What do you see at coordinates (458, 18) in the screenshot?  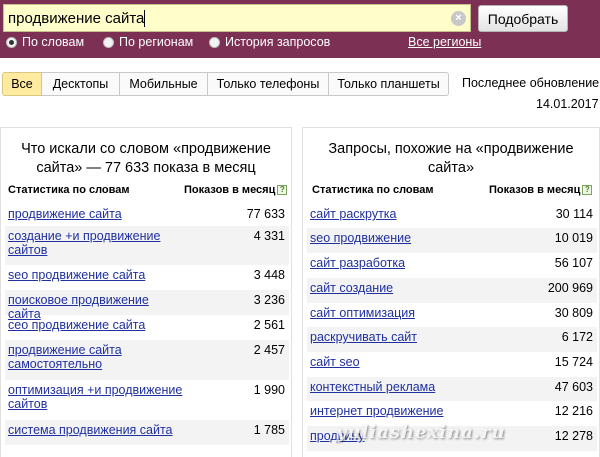 I see `clear-icon: ×` at bounding box center [458, 18].